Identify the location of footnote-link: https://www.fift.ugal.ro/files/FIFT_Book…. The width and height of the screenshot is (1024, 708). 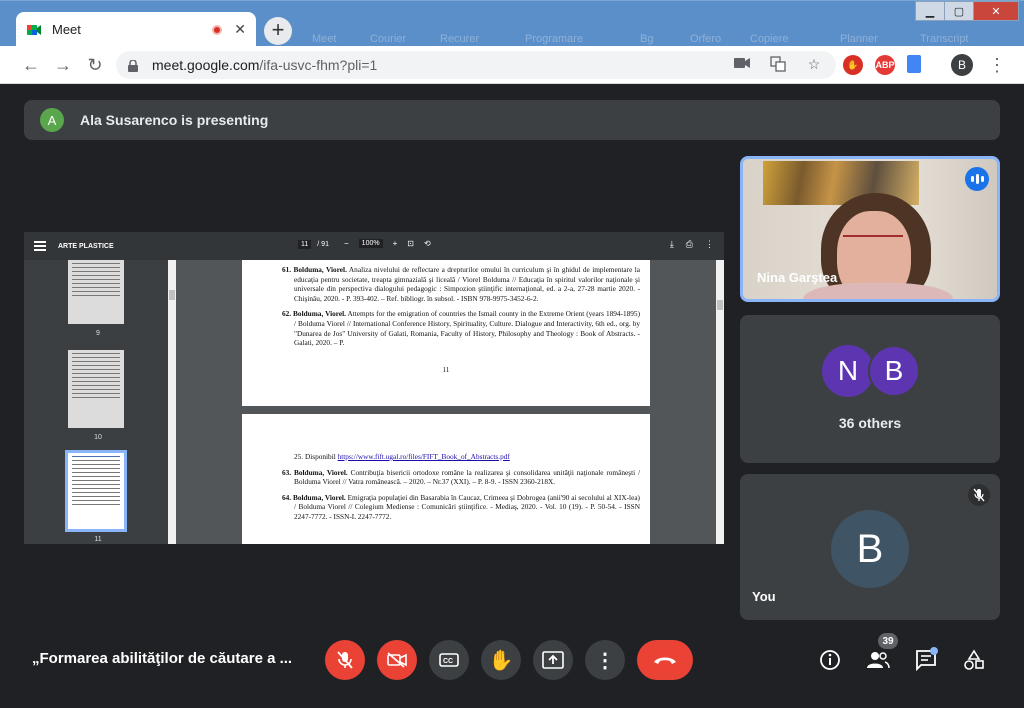
(423, 456).